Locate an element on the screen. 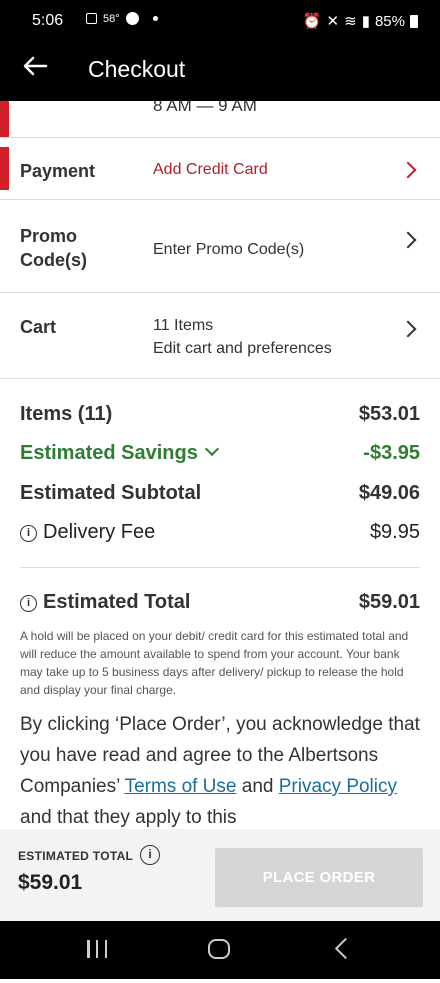  status-time: 5:06 is located at coordinates (48, 20).